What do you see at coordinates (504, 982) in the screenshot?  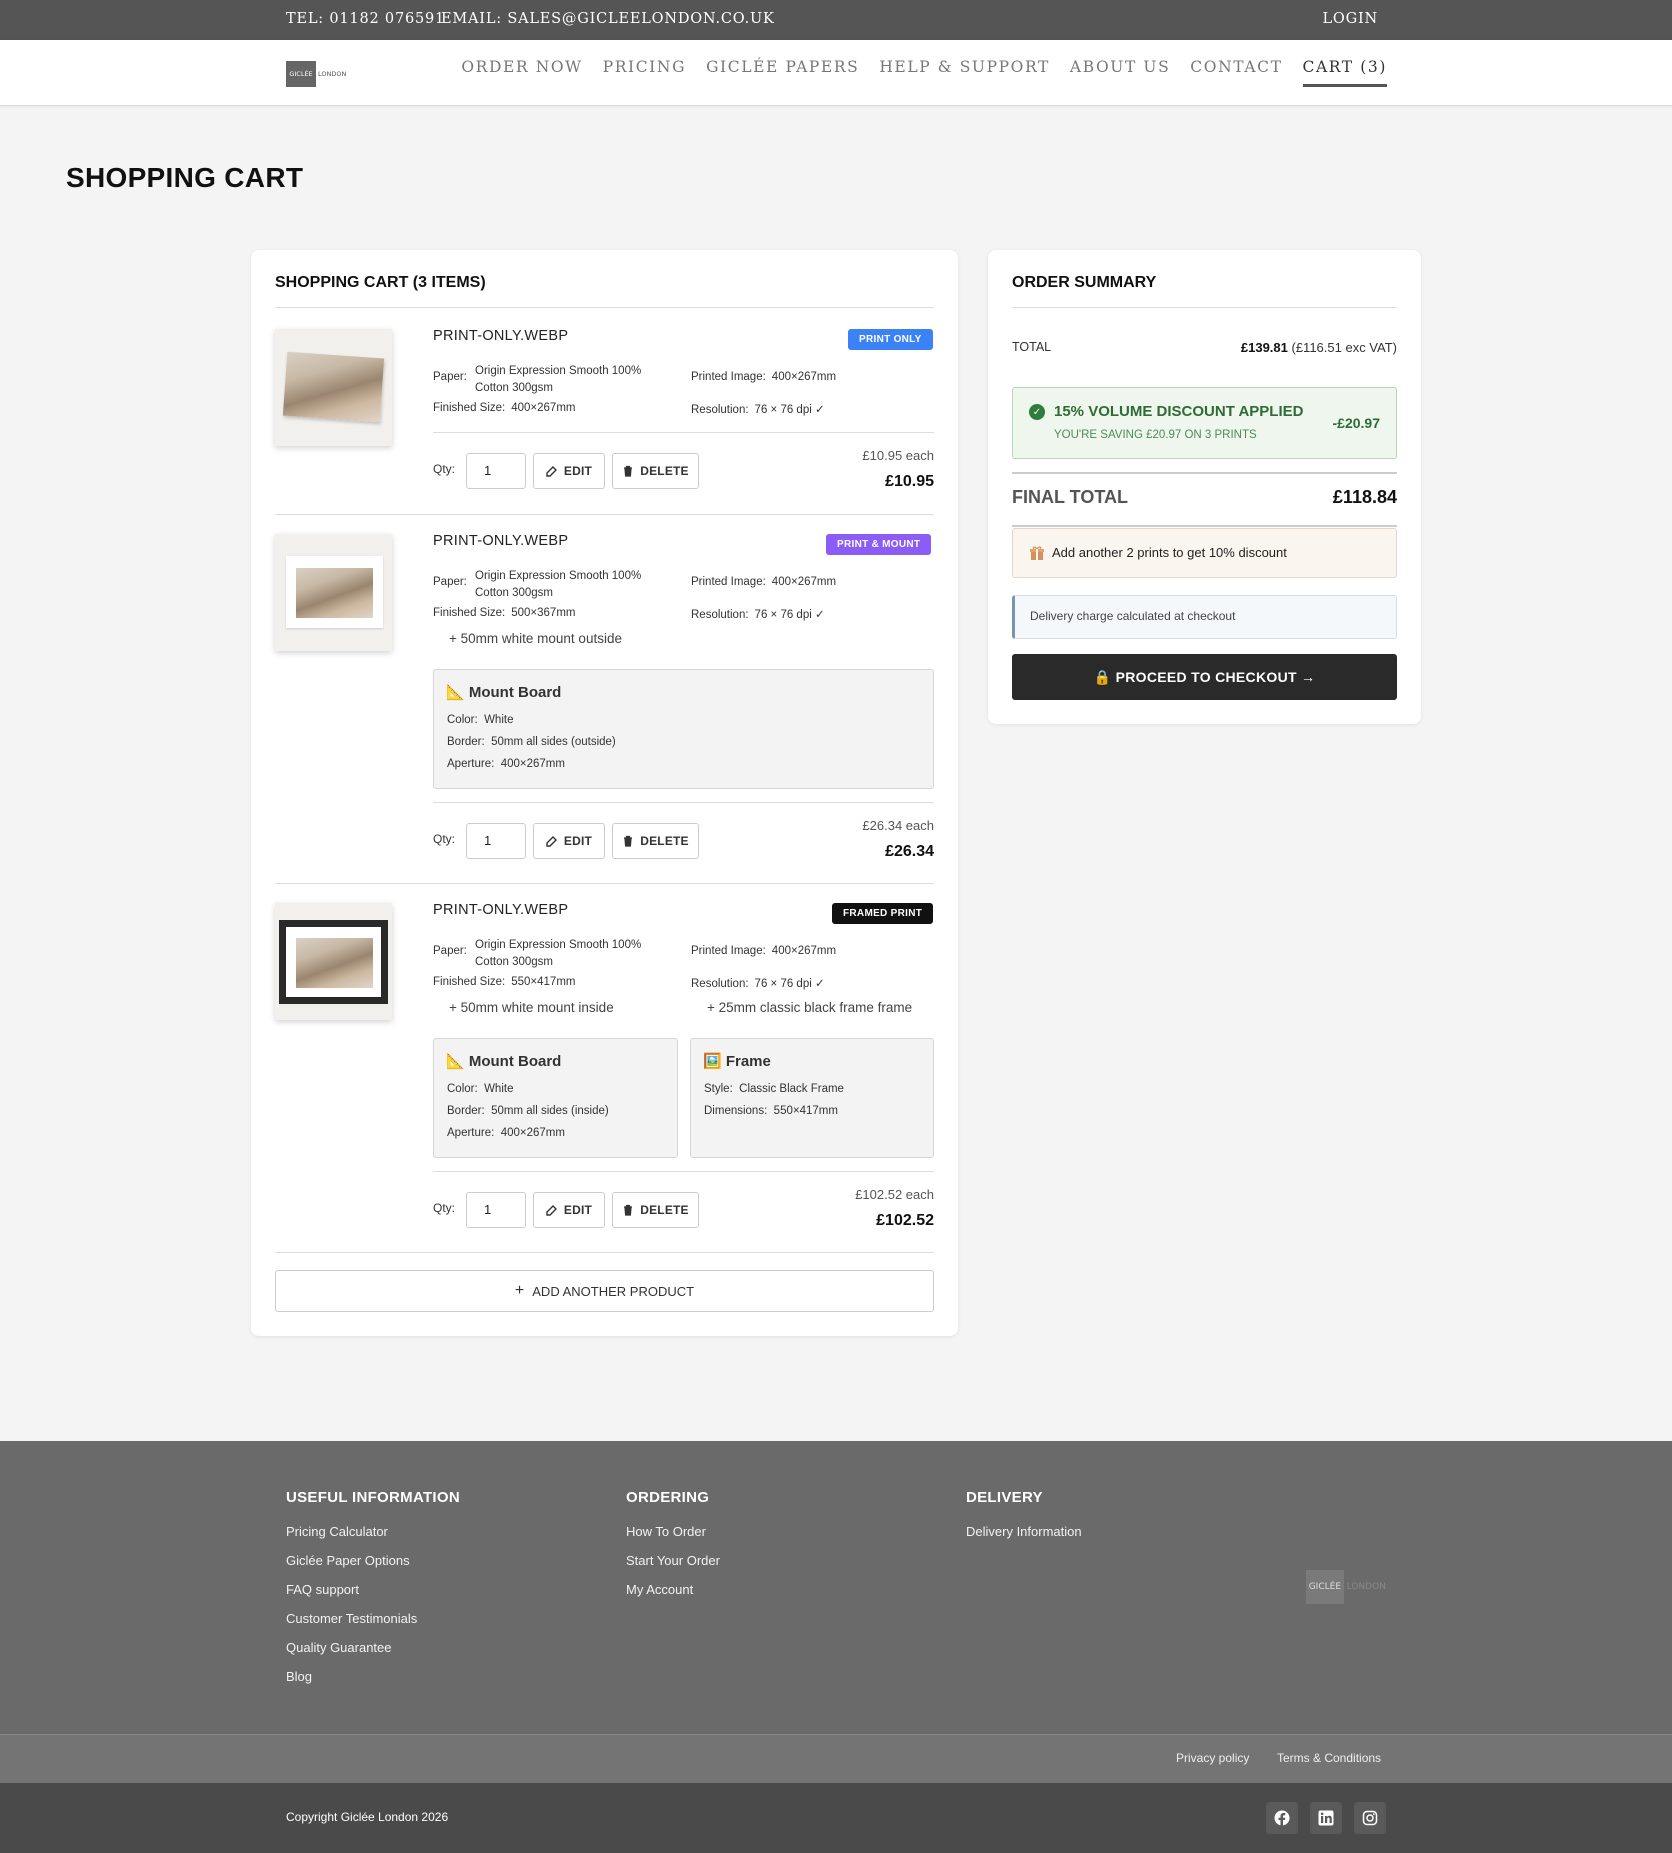 I see `spec-finished-size: Finished Size: 550×417mm` at bounding box center [504, 982].